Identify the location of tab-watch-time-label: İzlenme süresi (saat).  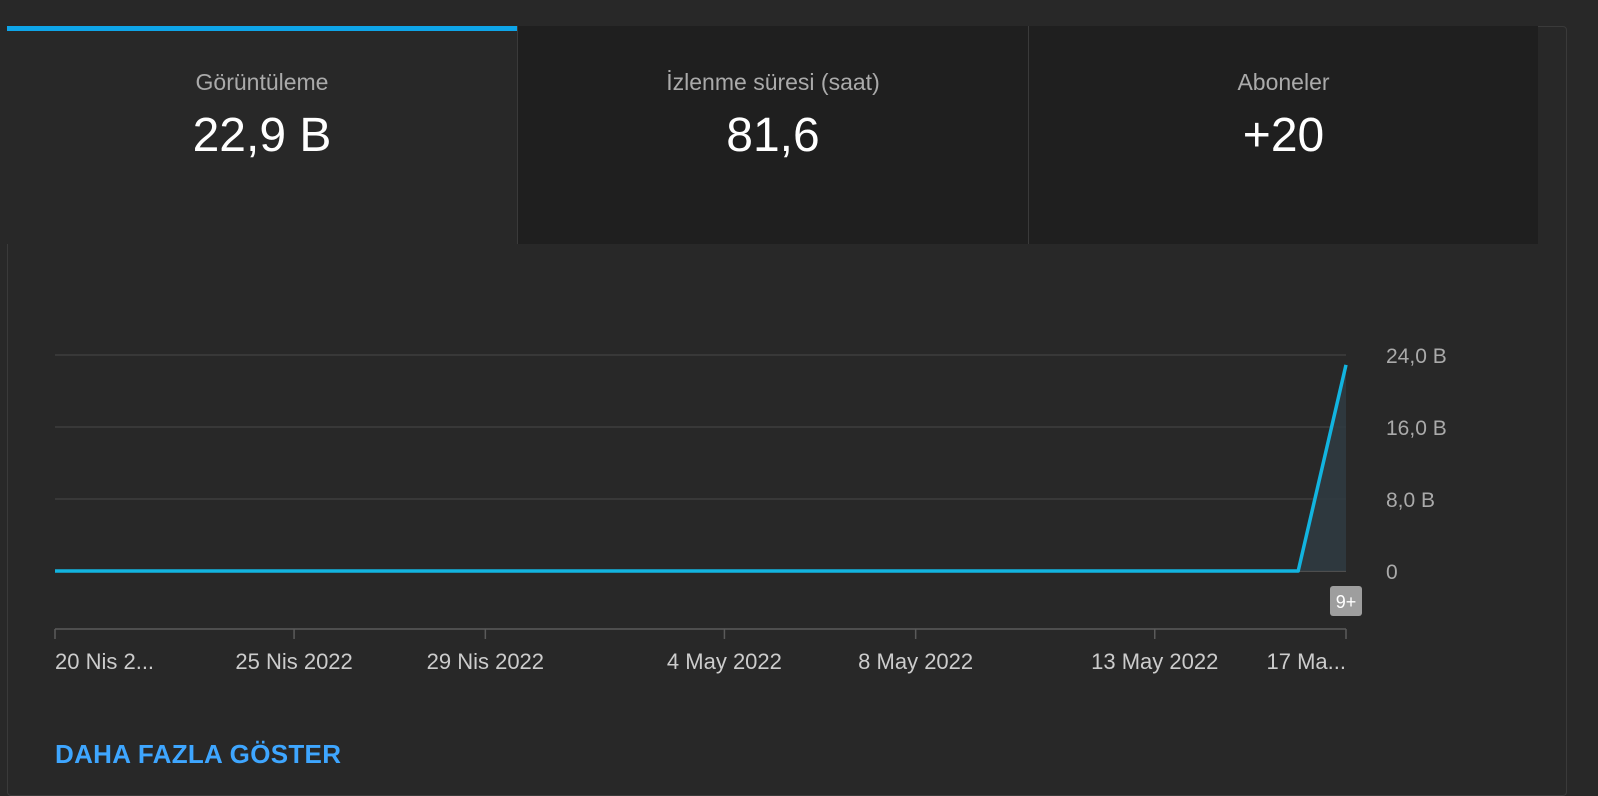
(773, 82).